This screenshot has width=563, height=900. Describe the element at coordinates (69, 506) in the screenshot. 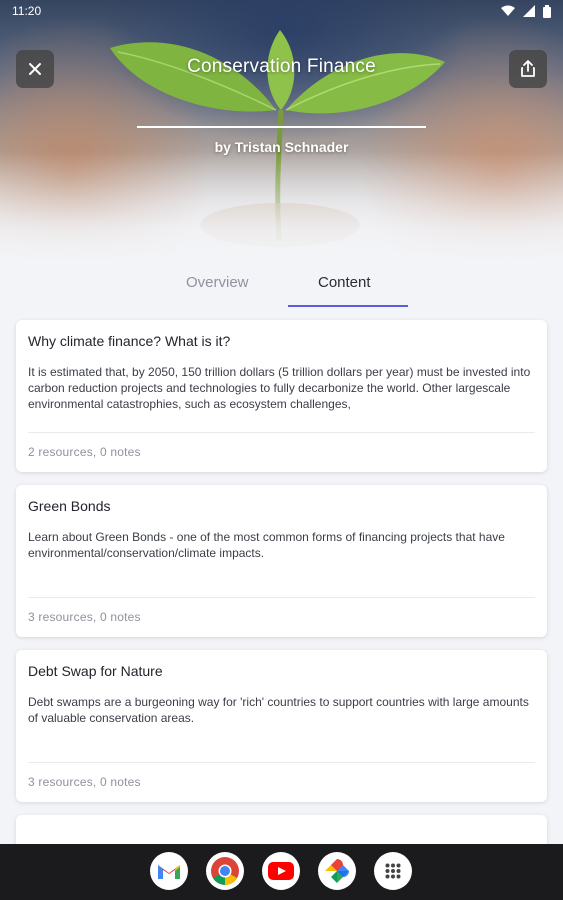

I see `module-title: Green Bonds` at that location.